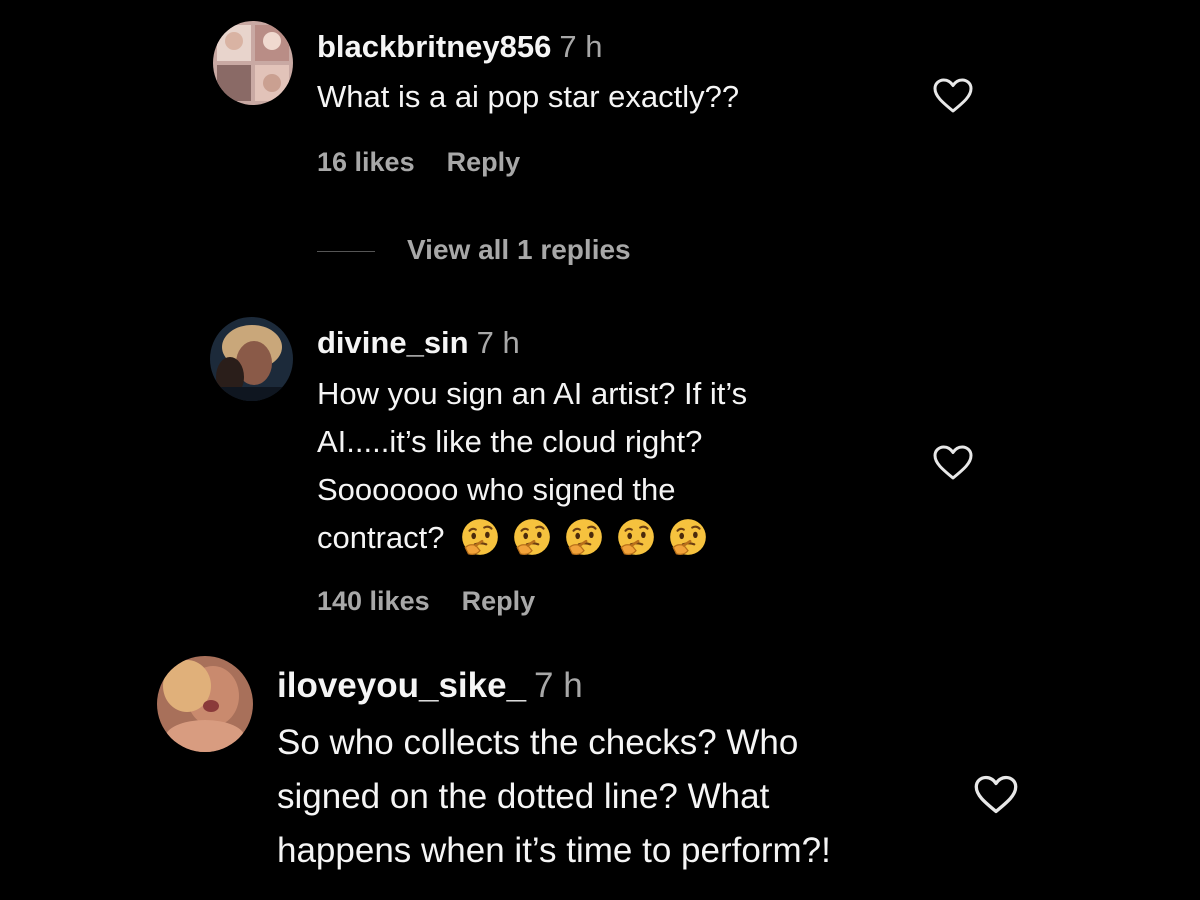  I want to click on comment-text-line: happens when it’s time to perform?!, so click(554, 850).